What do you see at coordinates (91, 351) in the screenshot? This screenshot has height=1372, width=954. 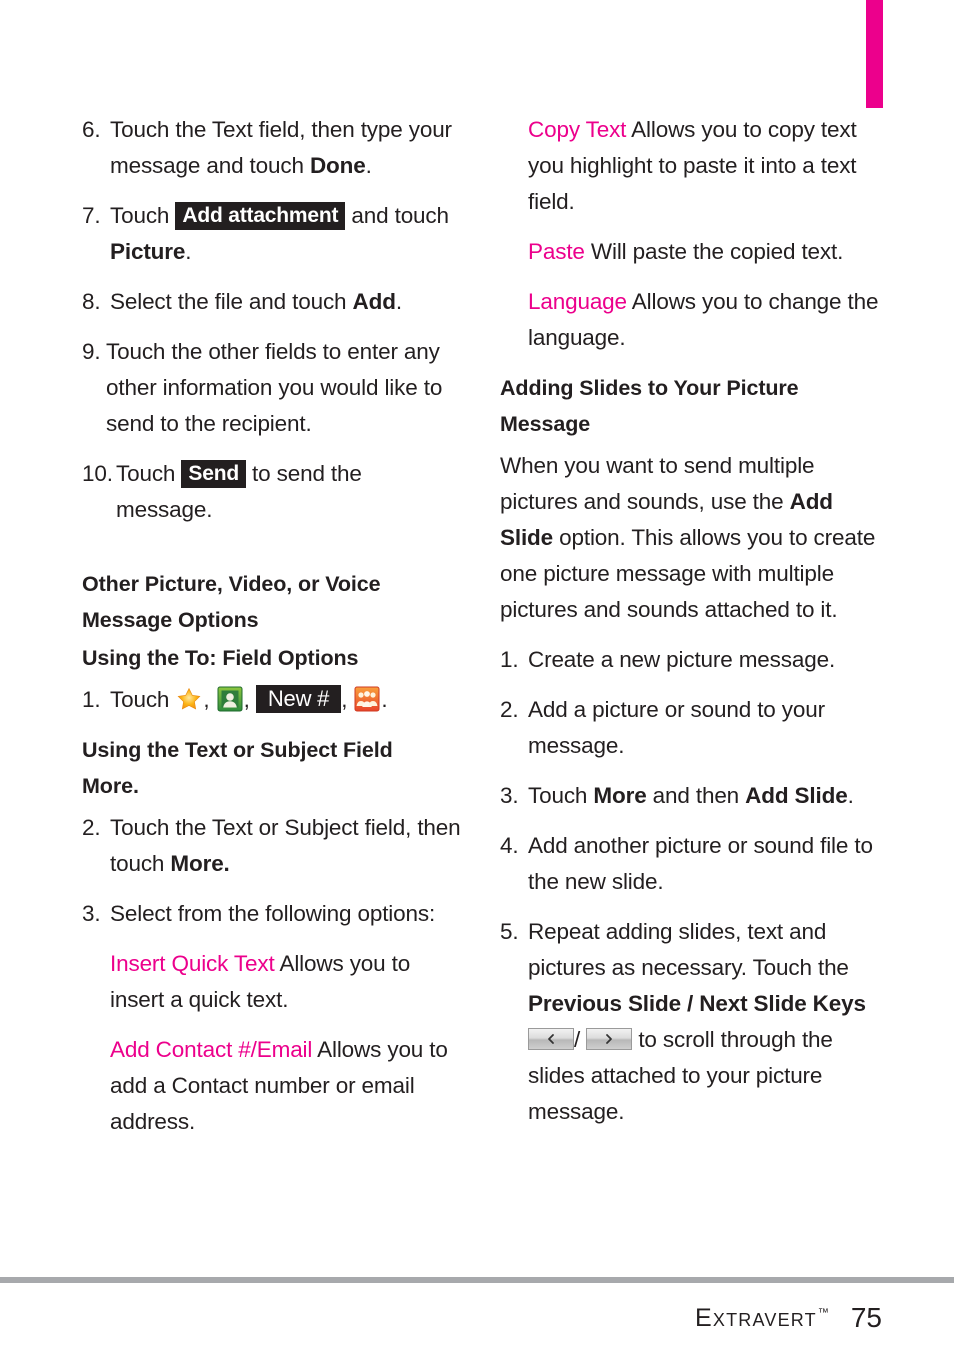 I see `step-number: 9.` at bounding box center [91, 351].